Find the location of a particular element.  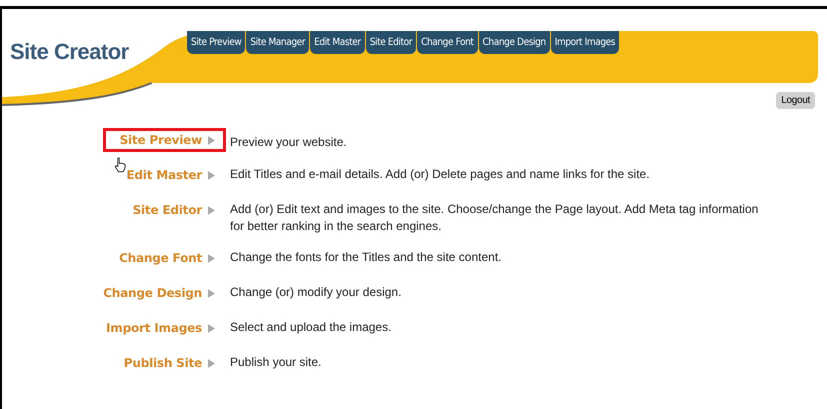

app-title: Site Creator is located at coordinates (69, 52).